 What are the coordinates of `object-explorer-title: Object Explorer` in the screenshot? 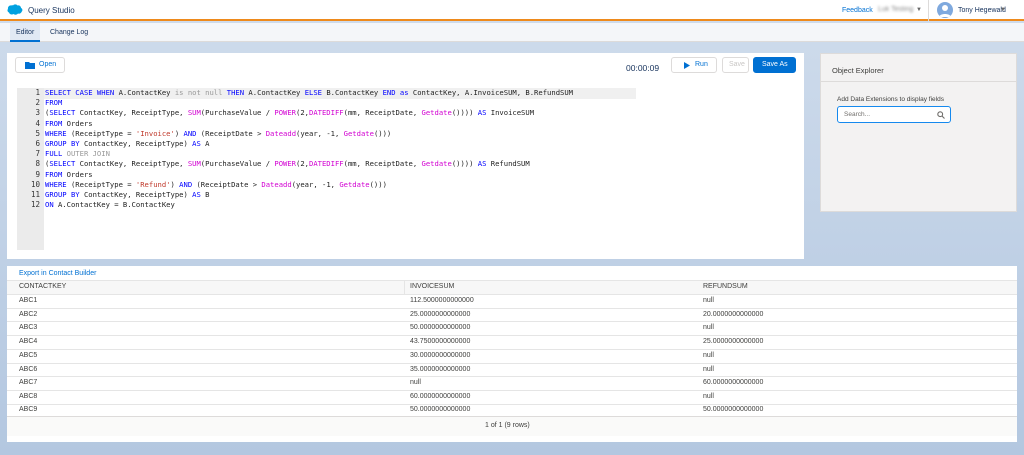 It's located at (858, 70).